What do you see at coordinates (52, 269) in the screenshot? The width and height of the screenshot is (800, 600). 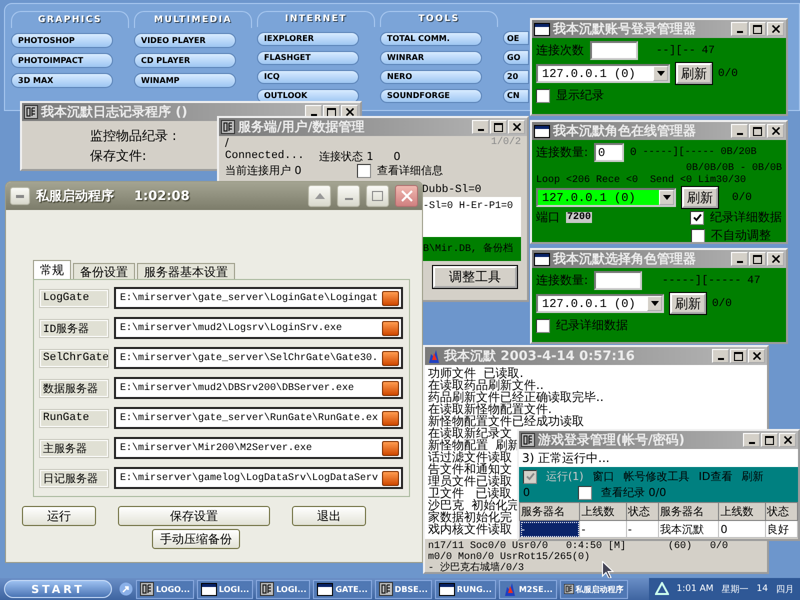 I see `tab: 常规` at bounding box center [52, 269].